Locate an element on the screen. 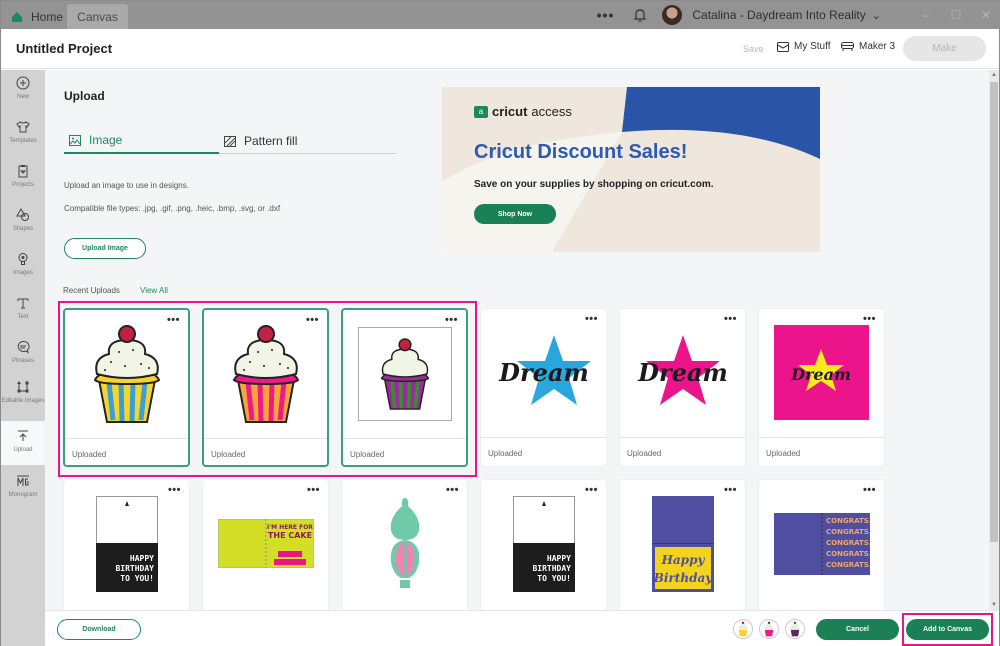  editable-image-icon is located at coordinates (23, 387).